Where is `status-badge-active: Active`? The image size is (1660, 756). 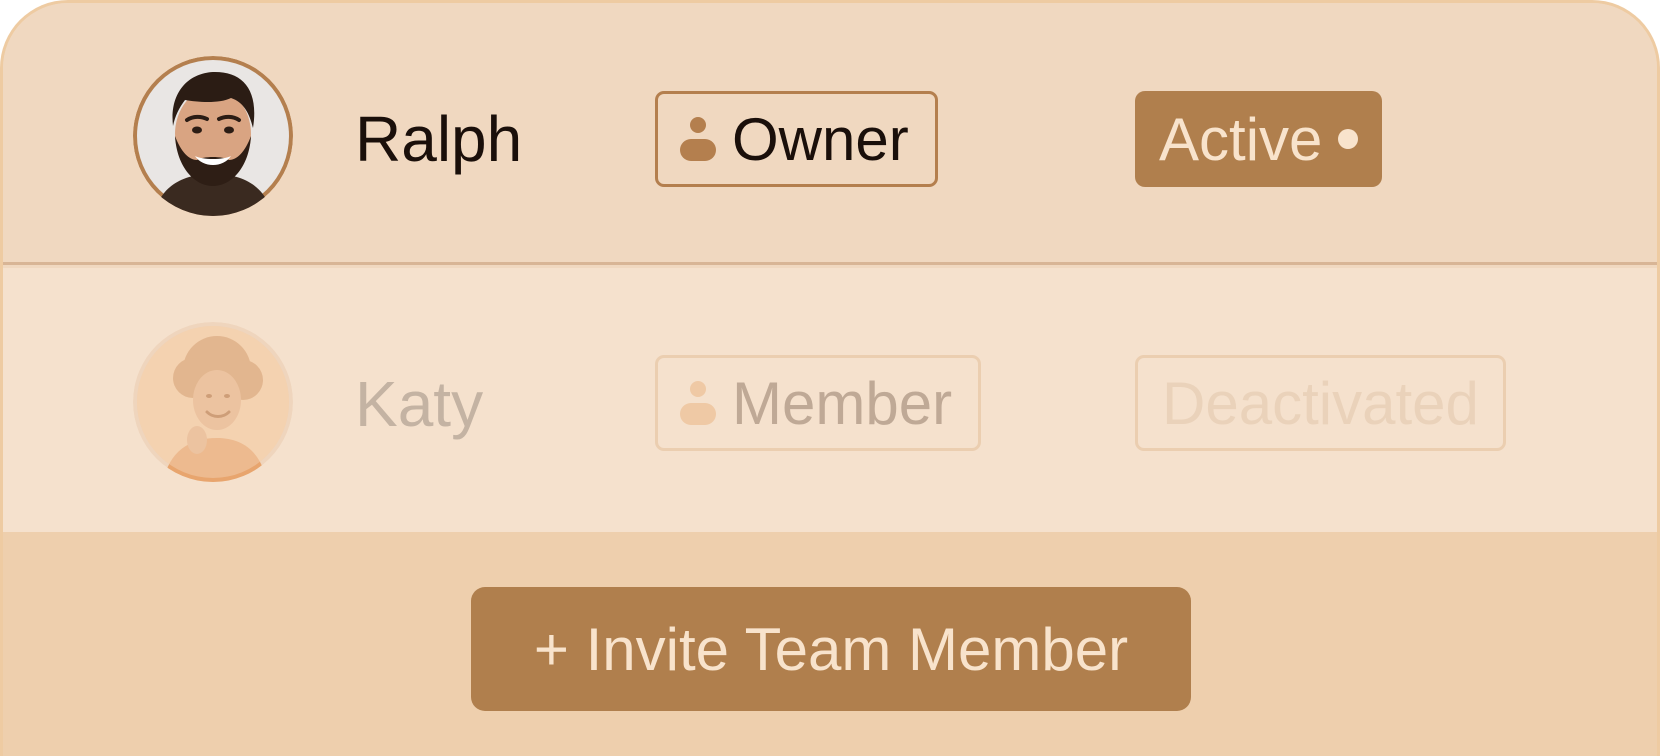
status-badge-active: Active is located at coordinates (1259, 139).